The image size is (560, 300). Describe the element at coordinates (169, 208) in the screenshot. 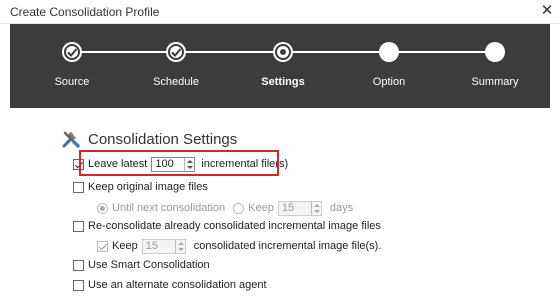

I see `until-next-label: Until next consolidation` at that location.